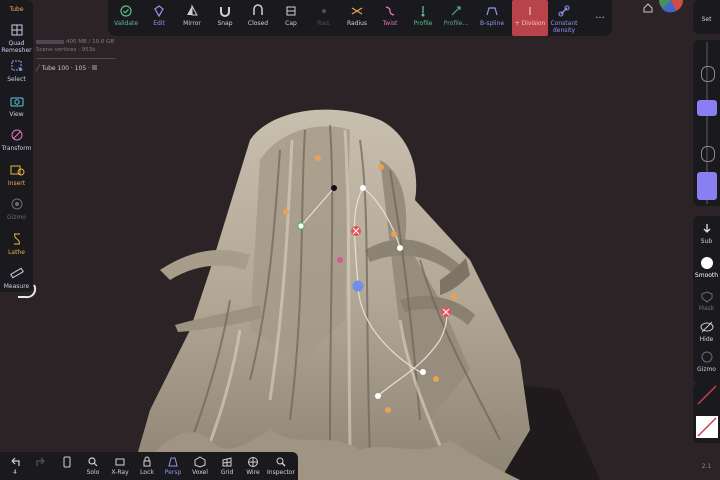 The height and width of the screenshot is (480, 720). What do you see at coordinates (225, 12) in the screenshot?
I see `magnet-icon` at bounding box center [225, 12].